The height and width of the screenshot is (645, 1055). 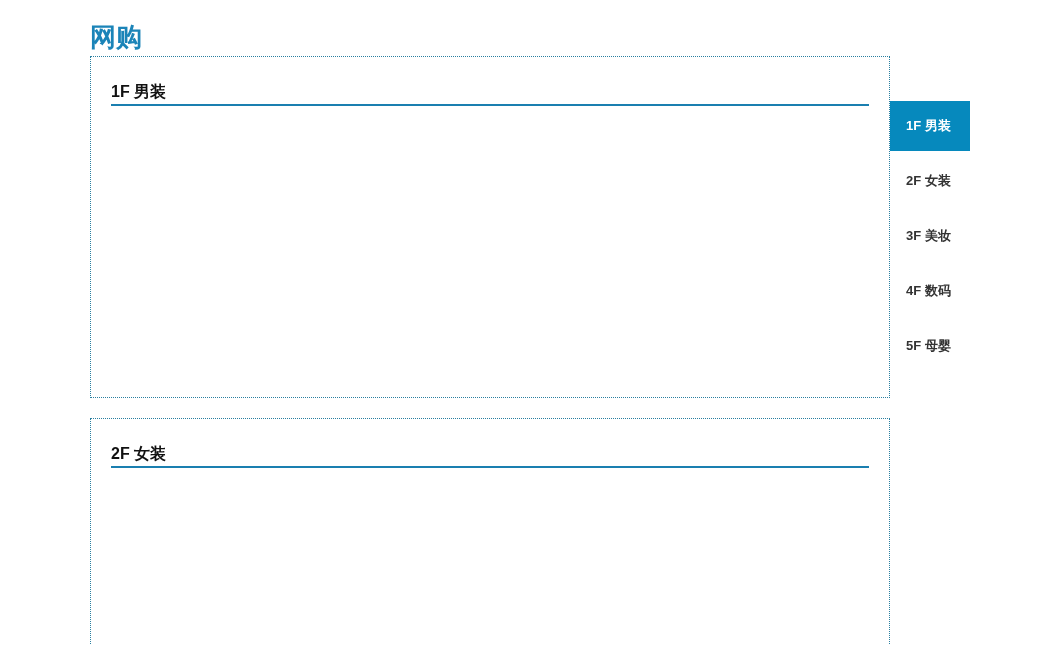 What do you see at coordinates (930, 346) in the screenshot?
I see `floor-nav-item: 5F 母婴` at bounding box center [930, 346].